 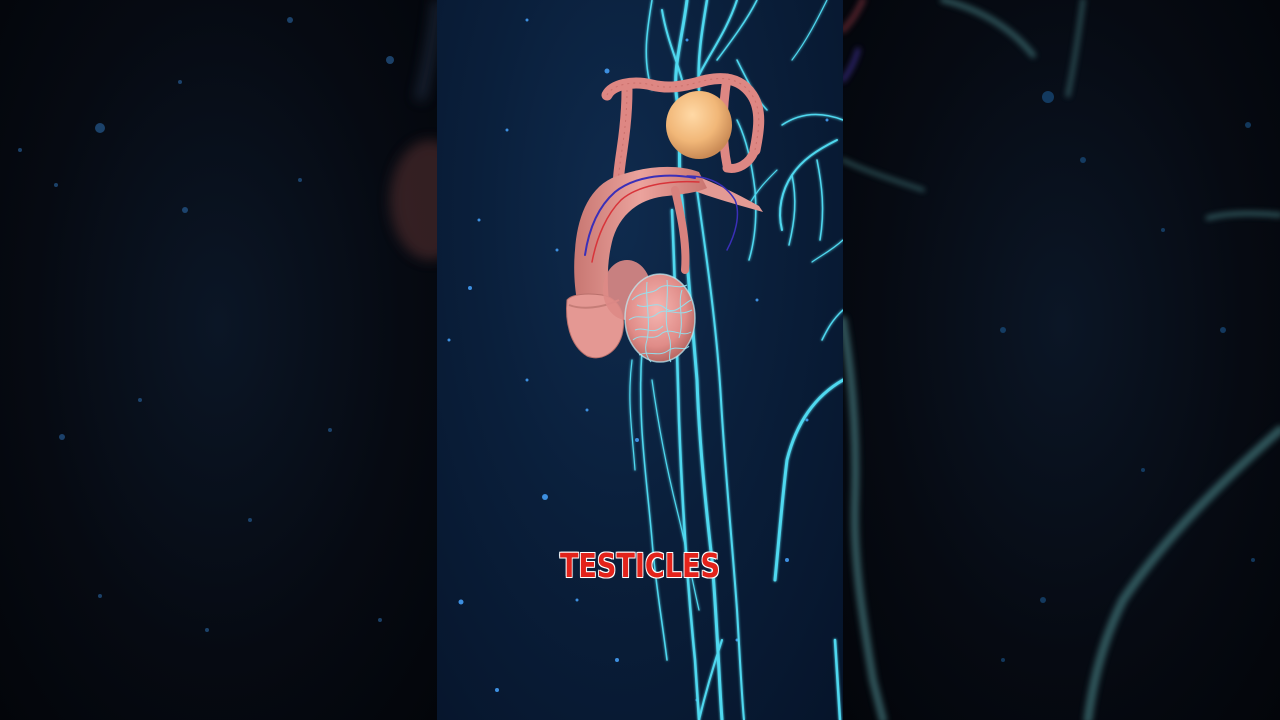 I want to click on caption-text: TESTICLES, so click(x=640, y=565).